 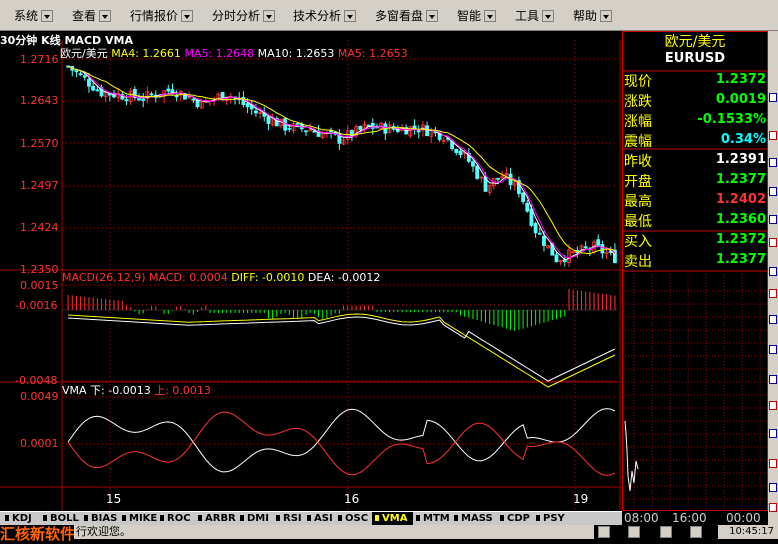 What do you see at coordinates (36, 305) in the screenshot?
I see `macd-tick: -0.0016` at bounding box center [36, 305].